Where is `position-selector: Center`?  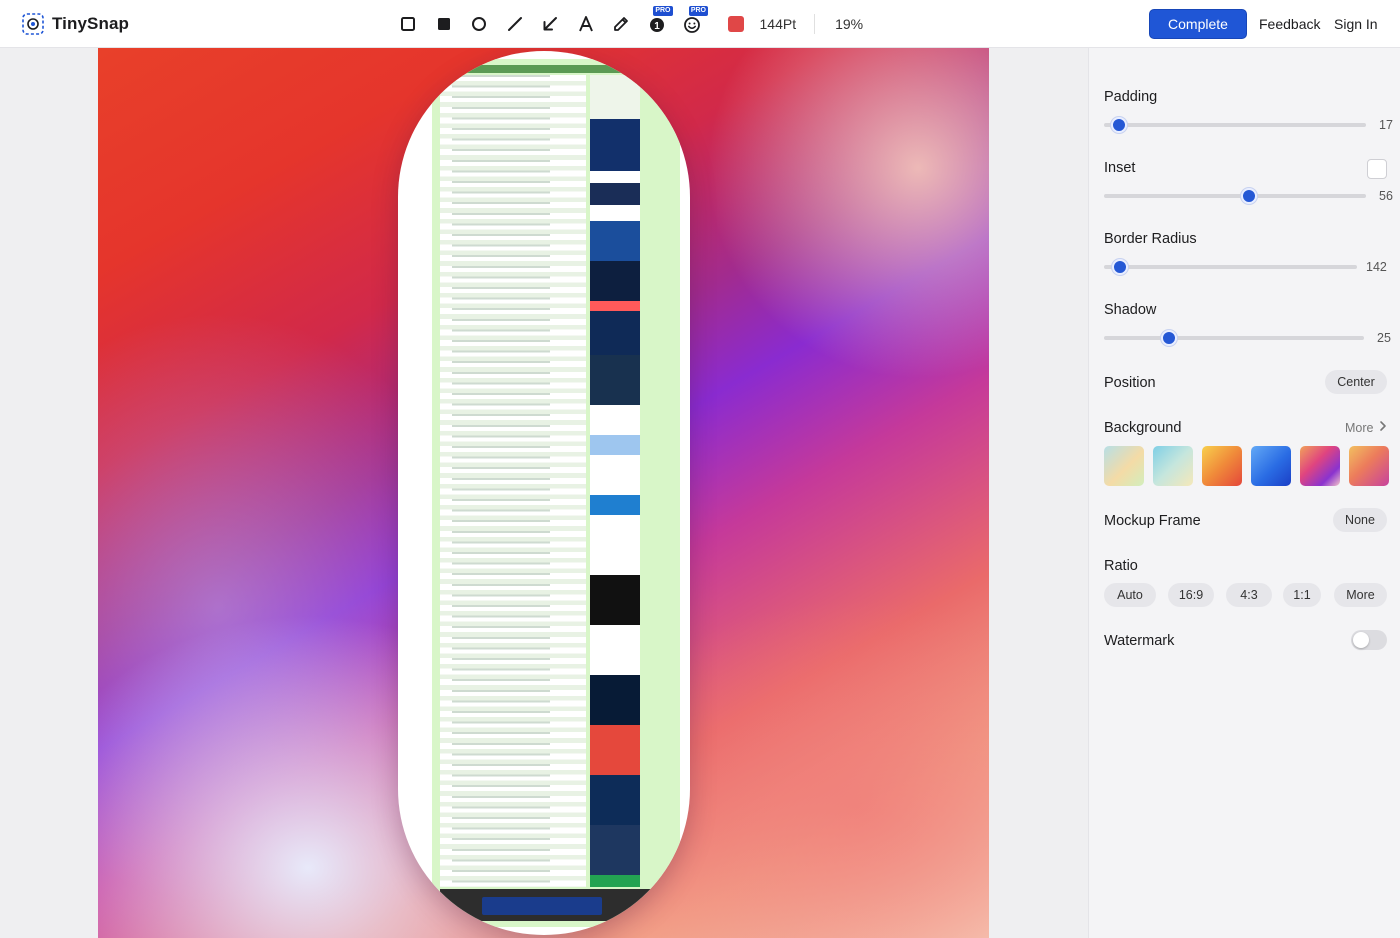
position-selector: Center is located at coordinates (1356, 382).